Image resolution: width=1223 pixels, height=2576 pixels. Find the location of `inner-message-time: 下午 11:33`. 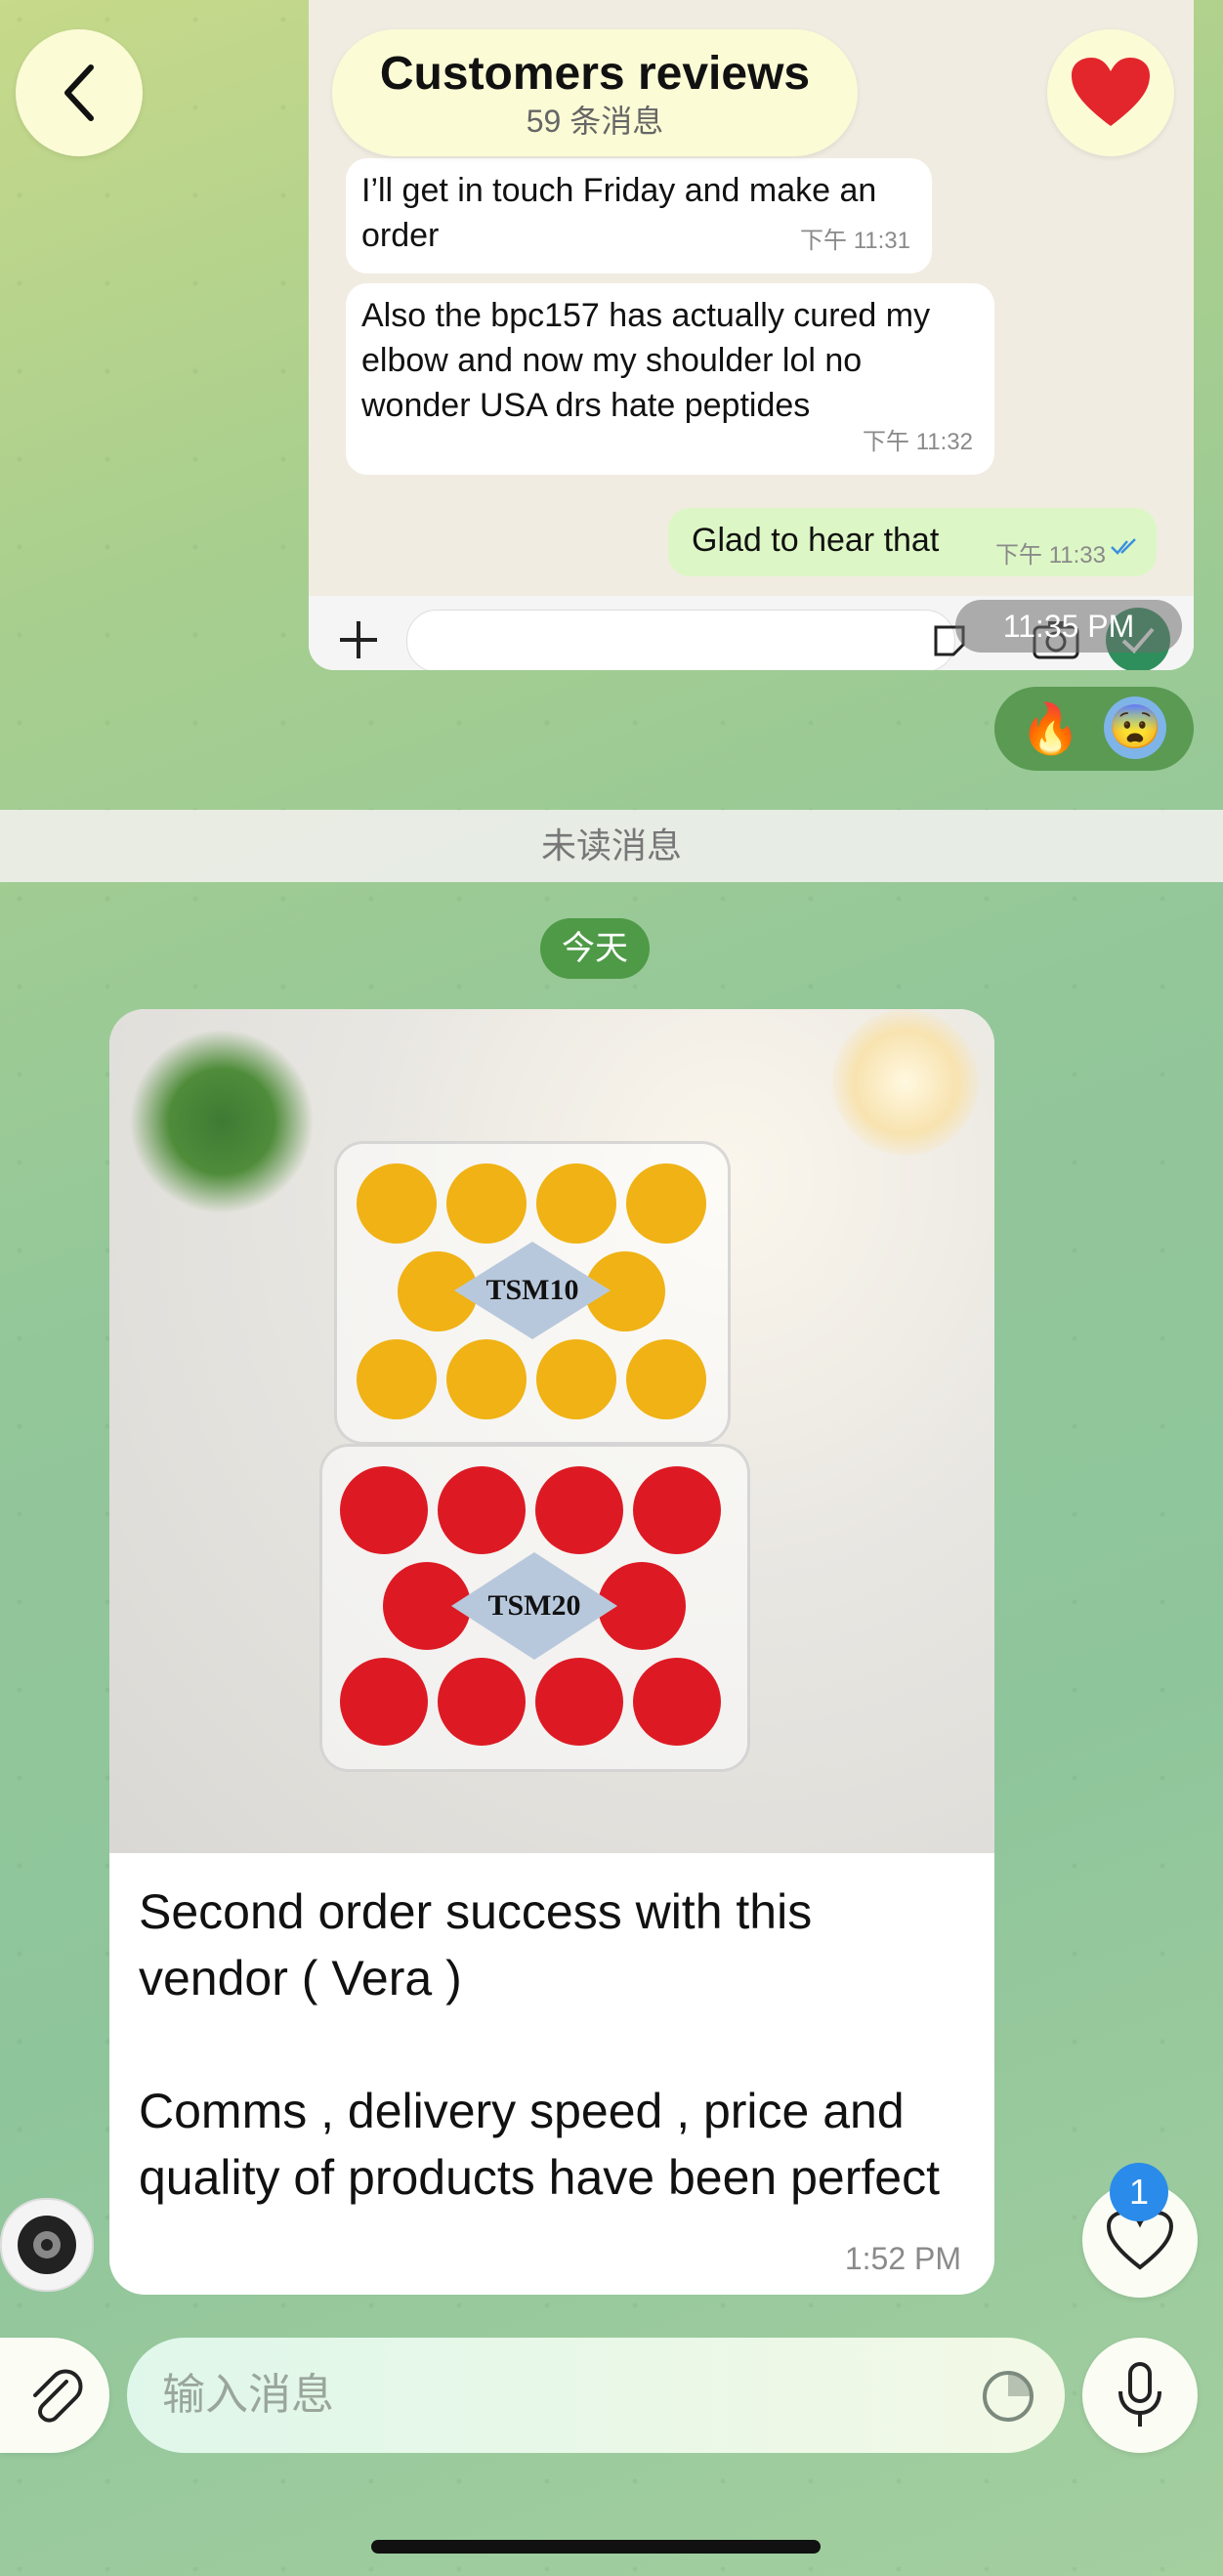

inner-message-time: 下午 11:33 is located at coordinates (1050, 555).